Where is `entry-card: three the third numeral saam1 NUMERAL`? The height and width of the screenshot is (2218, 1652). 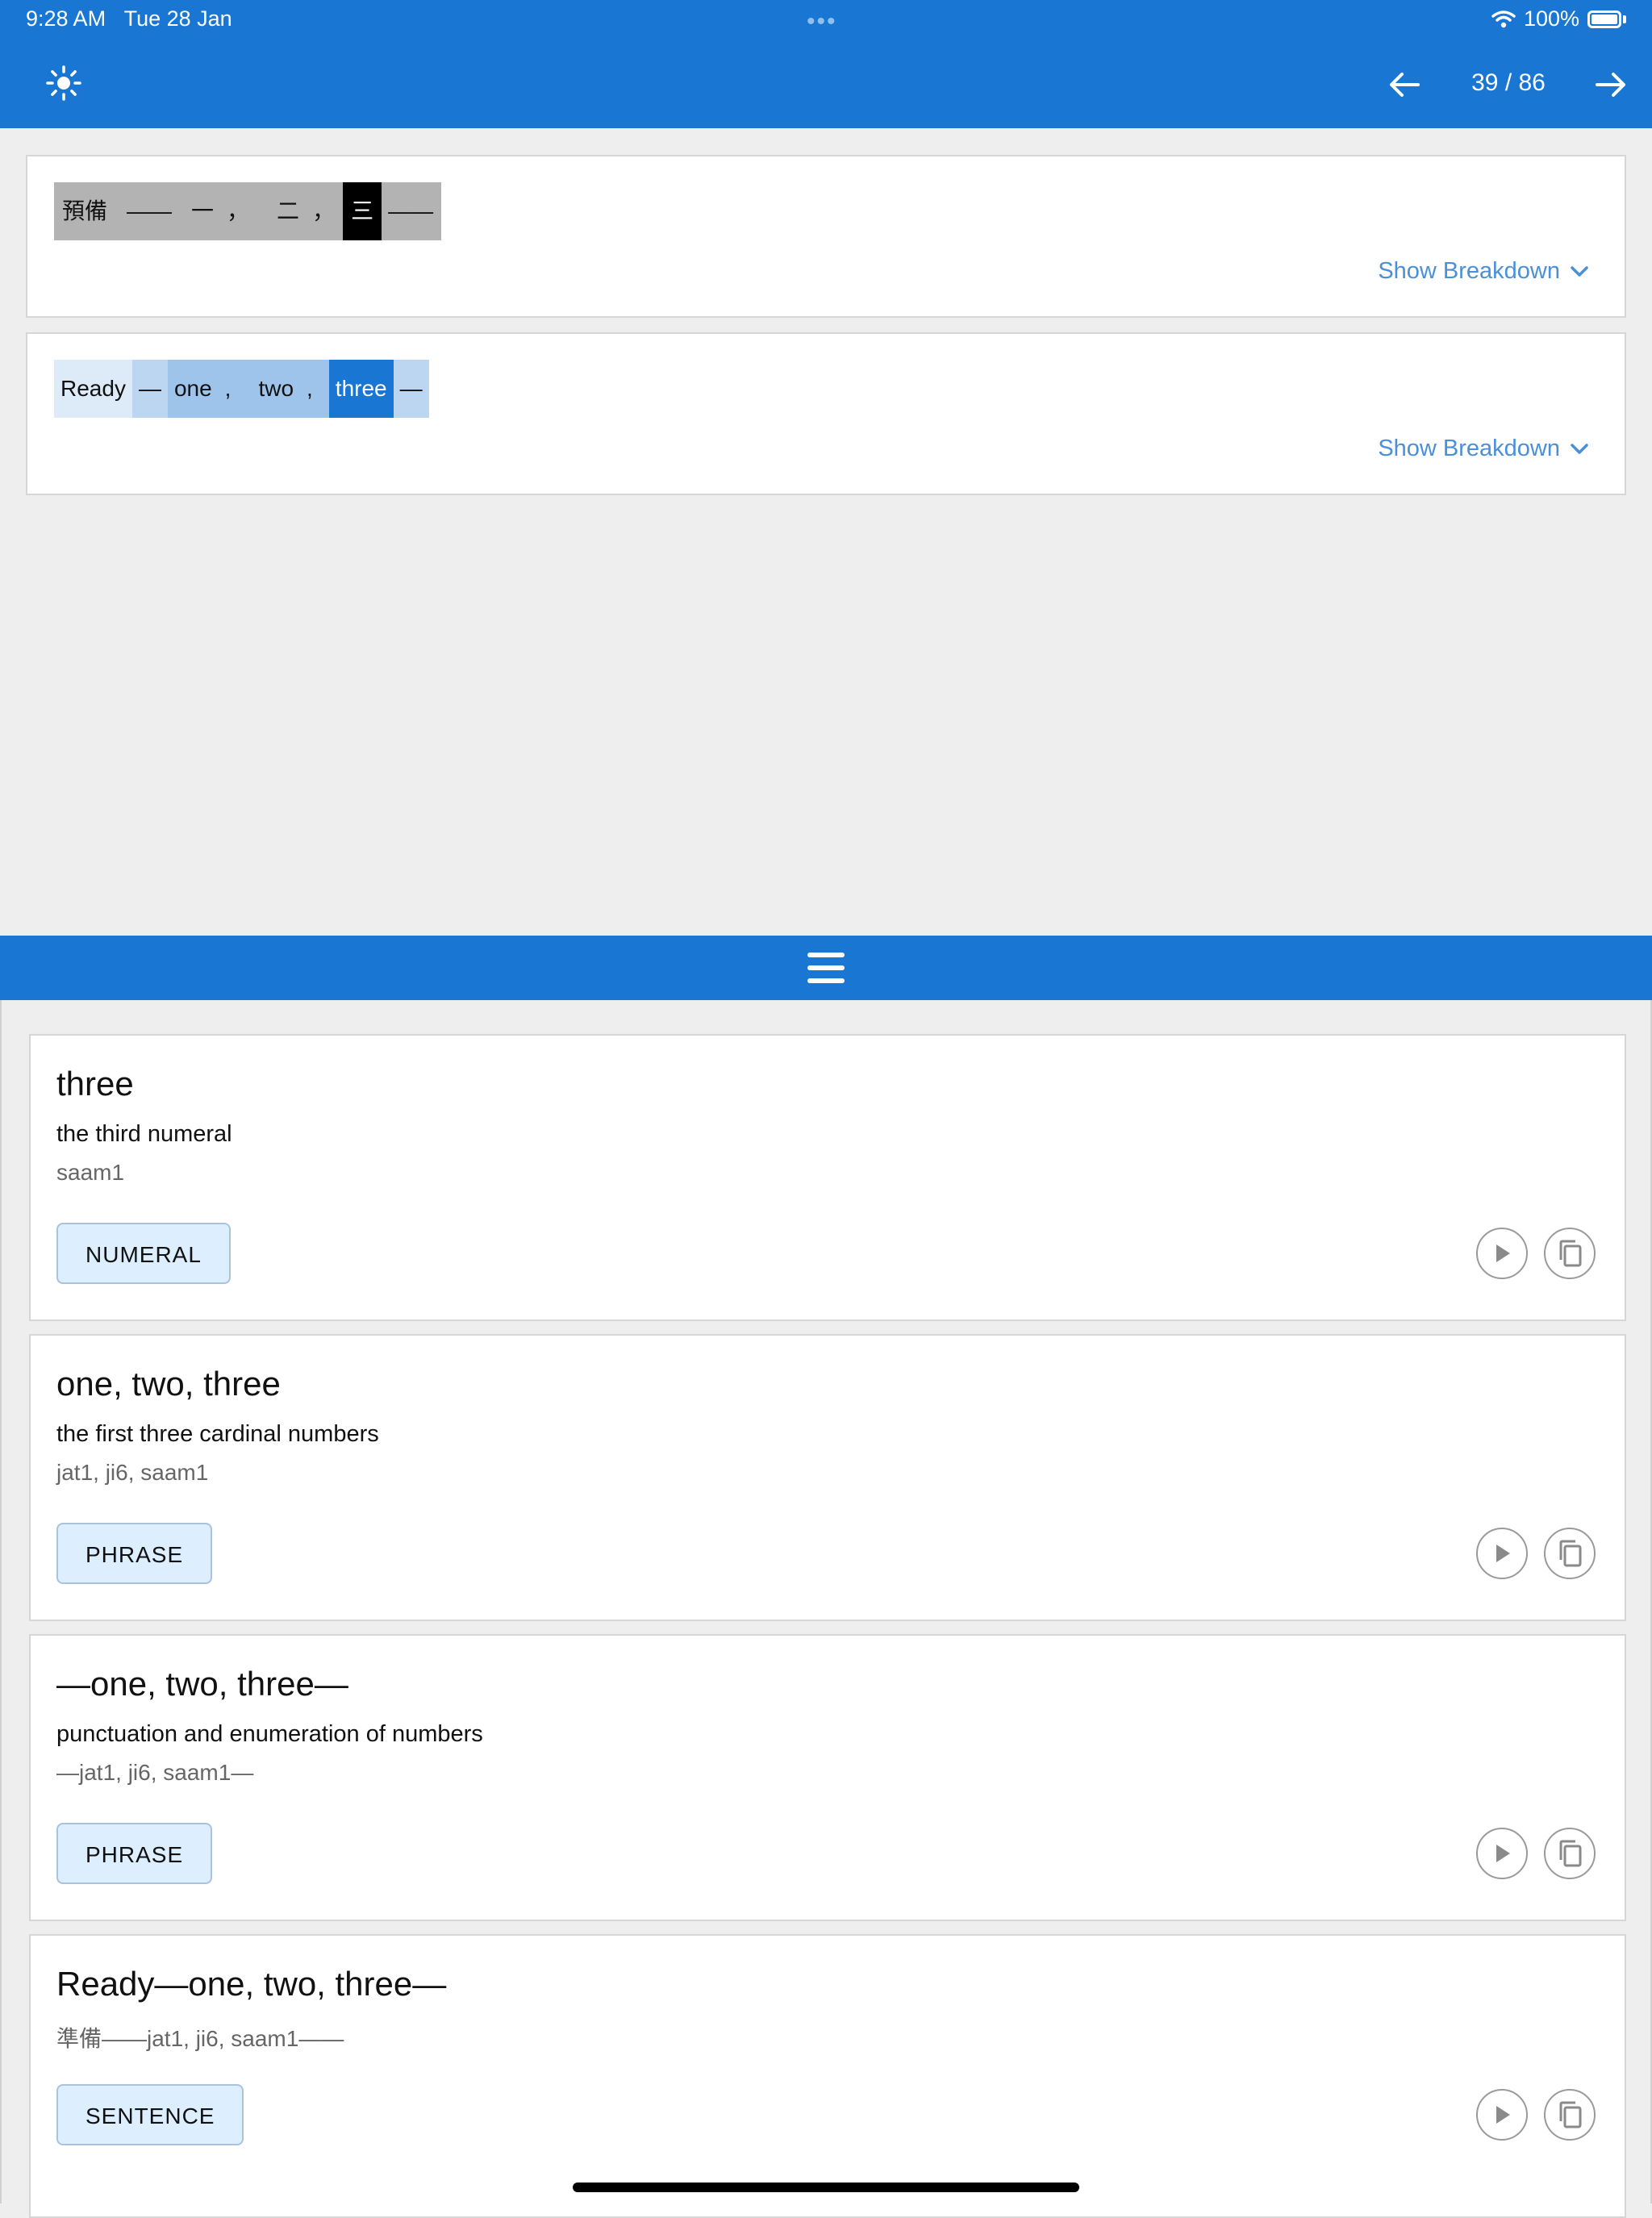
entry-card: three the third numeral saam1 NUMERAL is located at coordinates (827, 1178).